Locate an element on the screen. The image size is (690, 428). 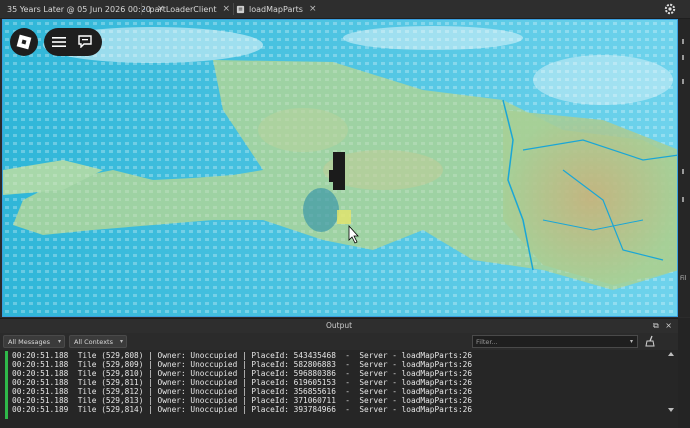
dropdown-value: All Contexts is located at coordinates (93, 341).